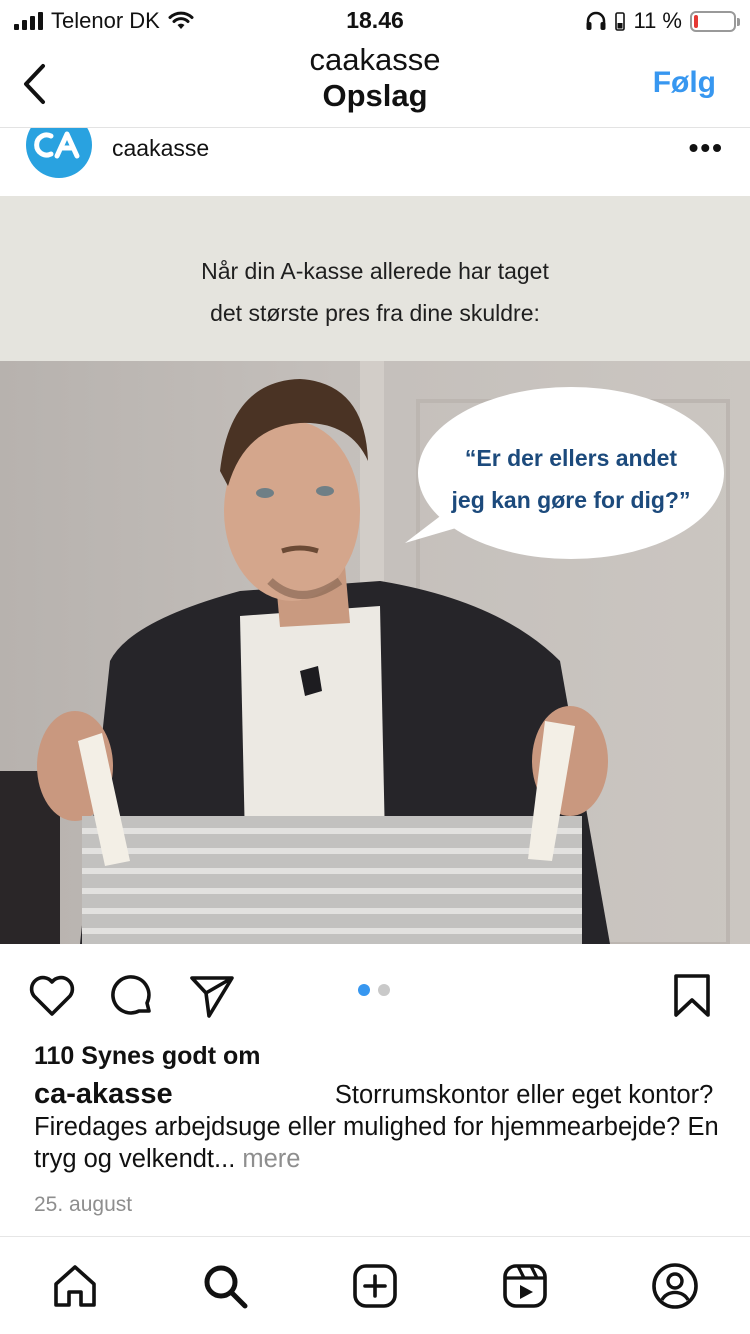 The width and height of the screenshot is (750, 1334). Describe the element at coordinates (52, 996) in the screenshot. I see `heart-icon` at that location.